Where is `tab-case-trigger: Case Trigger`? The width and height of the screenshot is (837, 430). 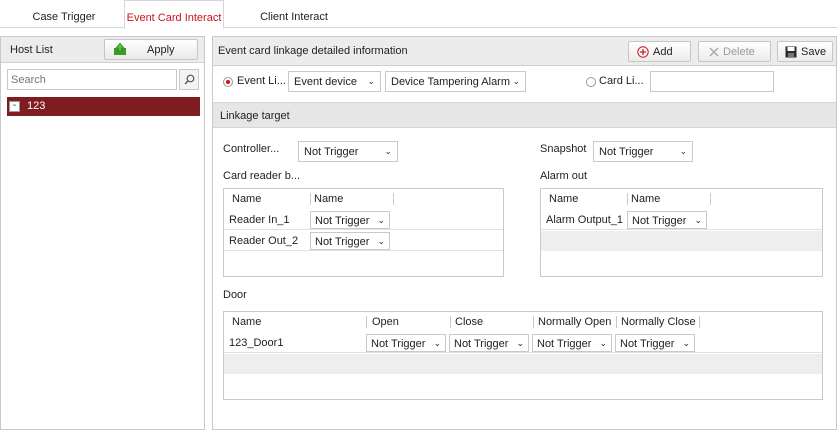
tab-case-trigger: Case Trigger is located at coordinates (64, 14).